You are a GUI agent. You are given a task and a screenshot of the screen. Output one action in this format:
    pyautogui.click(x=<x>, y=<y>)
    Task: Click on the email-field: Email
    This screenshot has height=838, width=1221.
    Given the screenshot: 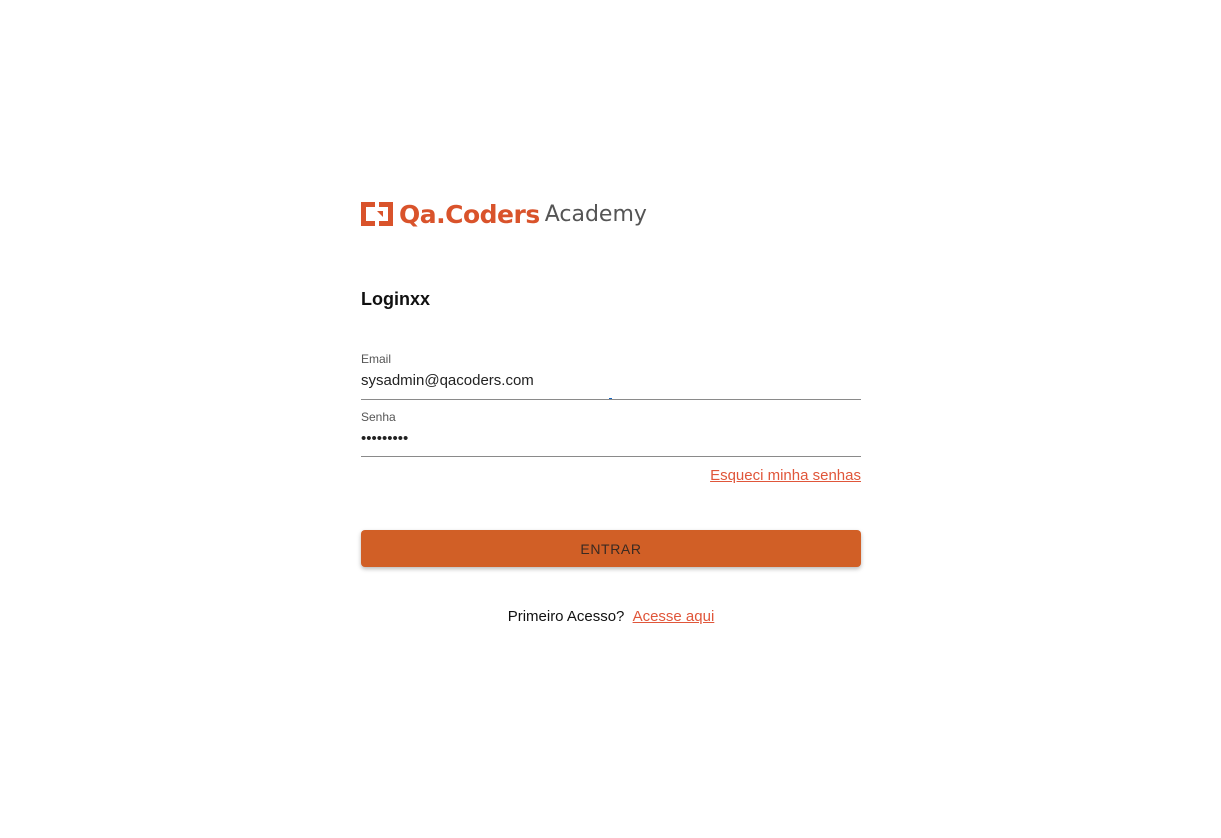 What is the action you would take?
    pyautogui.click(x=611, y=376)
    